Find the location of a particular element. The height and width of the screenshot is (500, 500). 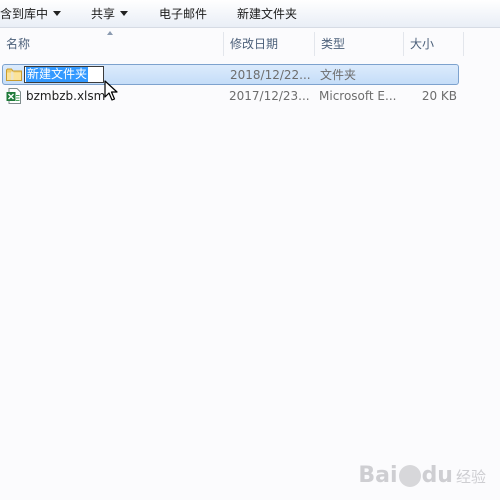

file-type: 文件夹 is located at coordinates (338, 75).